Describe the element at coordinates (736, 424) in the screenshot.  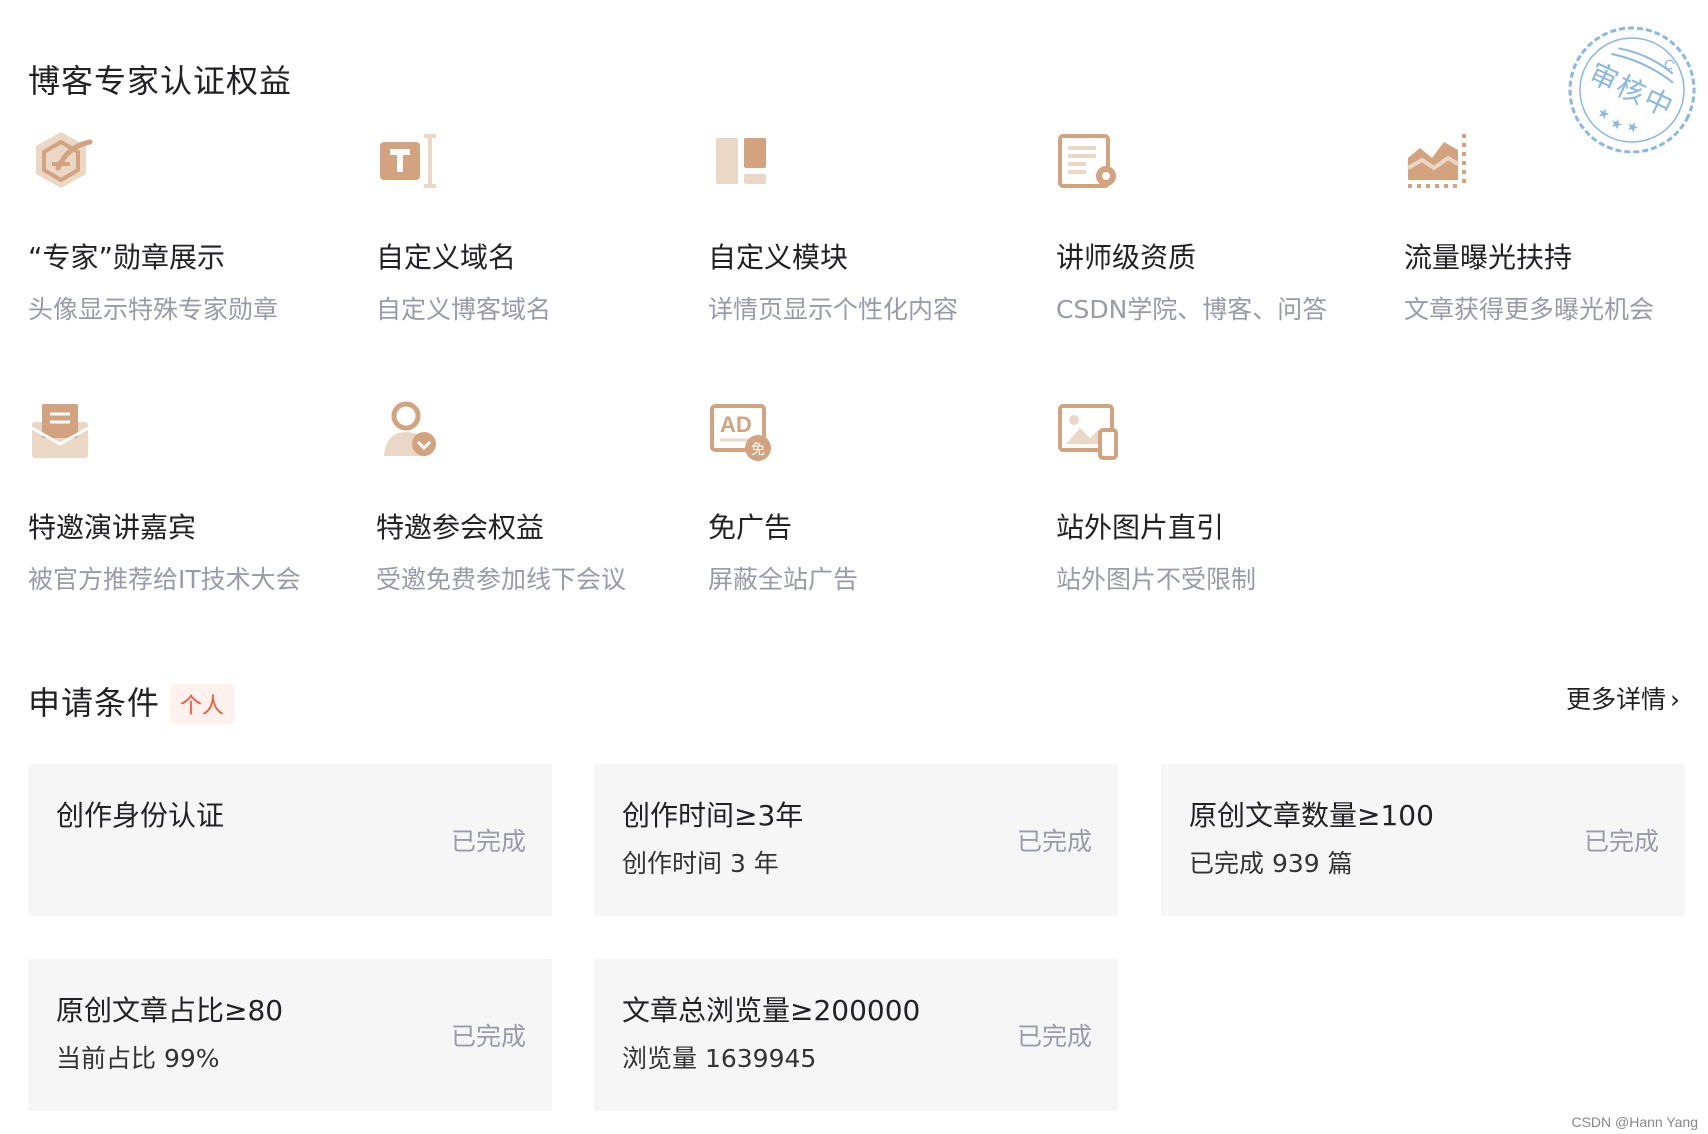
I see `svg-text: AD` at that location.